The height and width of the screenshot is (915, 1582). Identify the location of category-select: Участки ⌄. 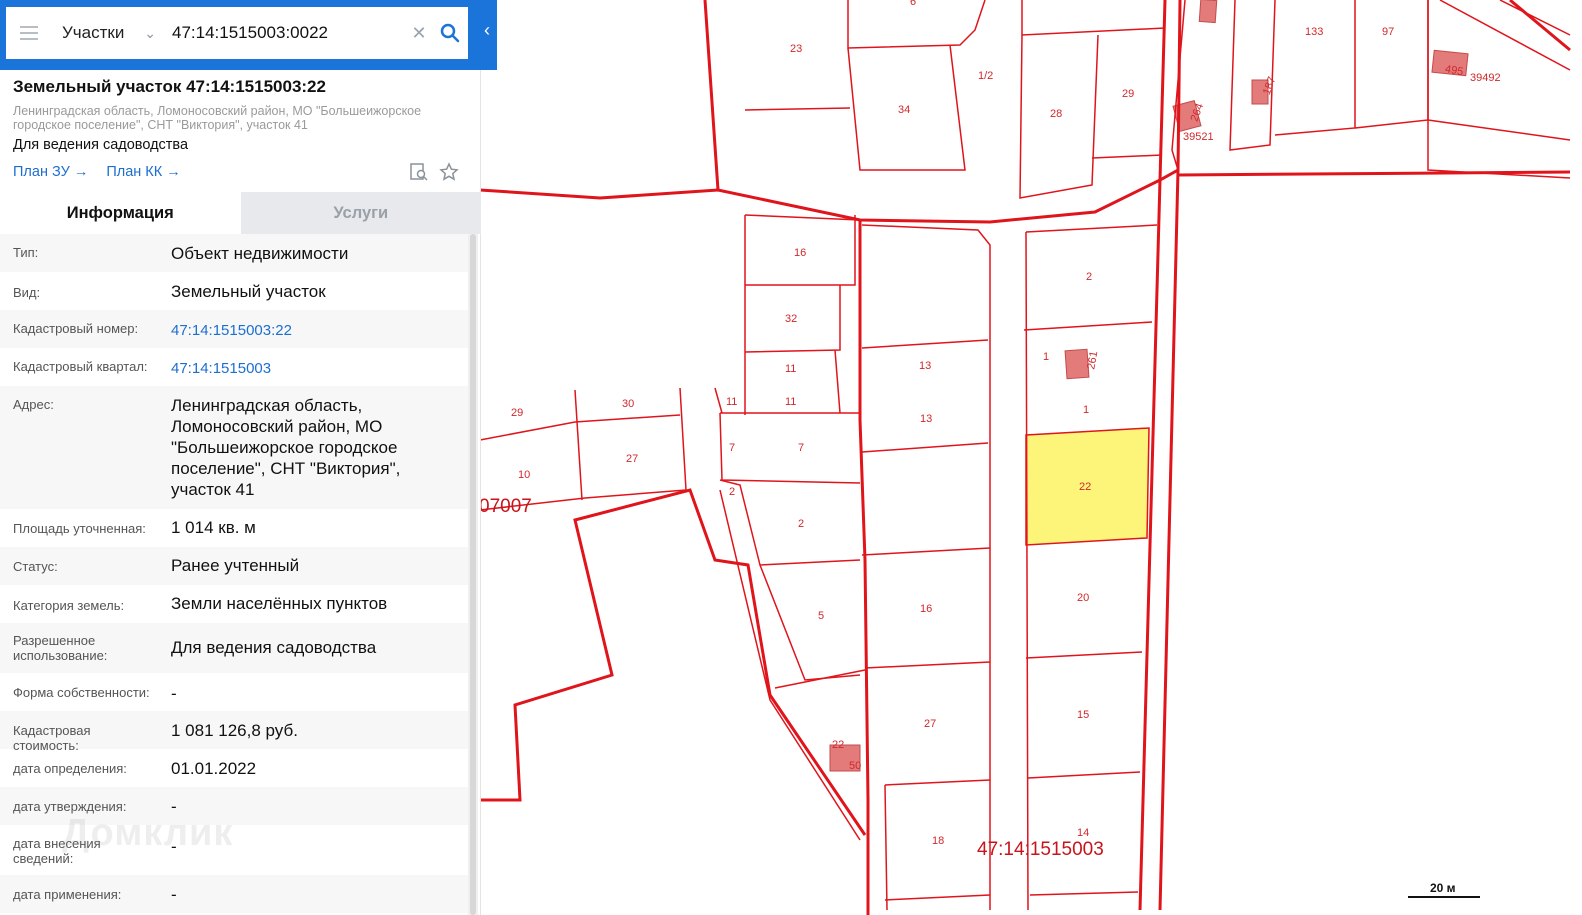
(108, 33).